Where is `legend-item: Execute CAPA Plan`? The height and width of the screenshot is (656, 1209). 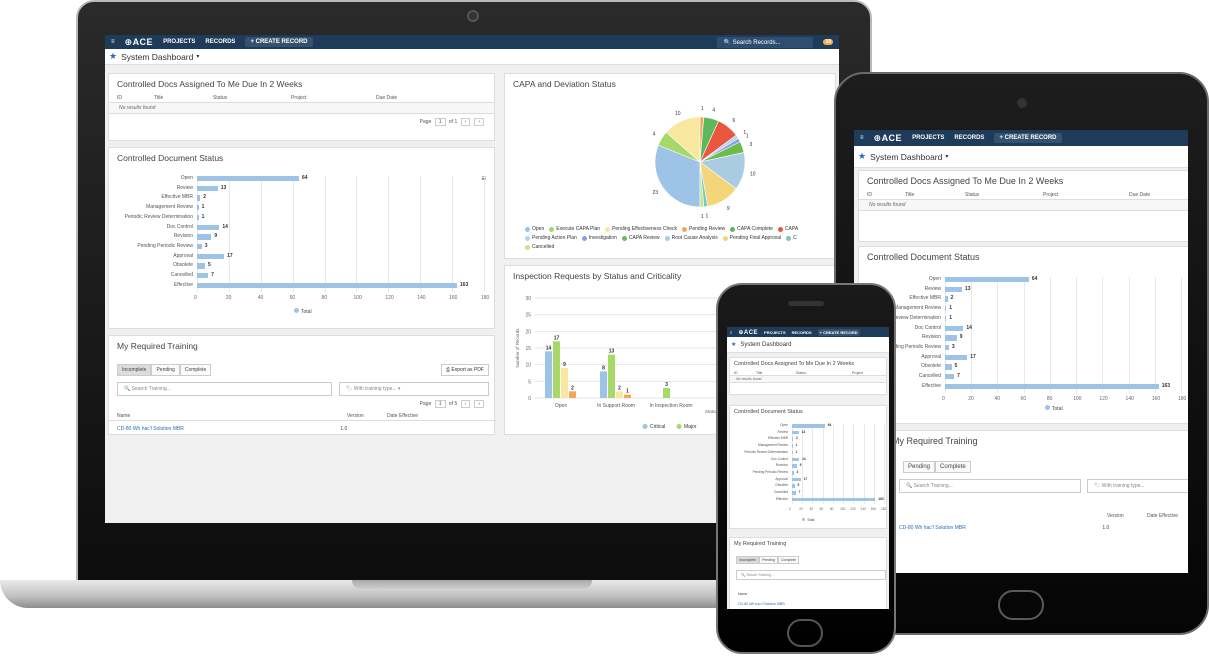
legend-item: Execute CAPA Plan is located at coordinates (574, 229).